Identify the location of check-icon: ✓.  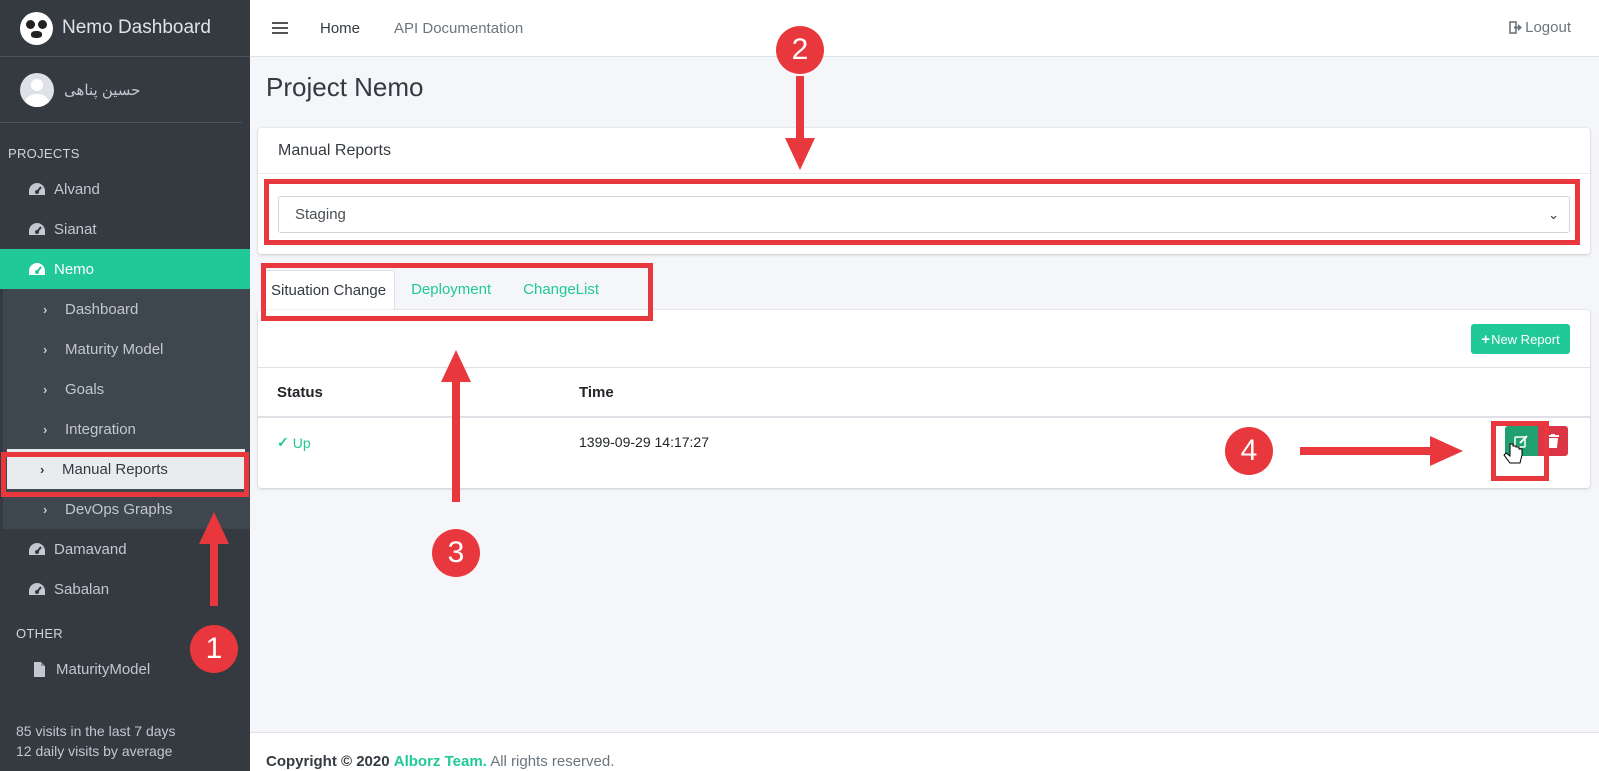
(283, 442).